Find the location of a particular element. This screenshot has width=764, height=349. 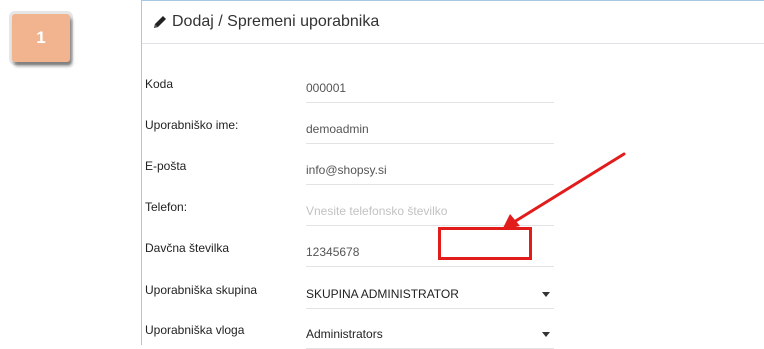

tax-number-label: Davčna številka is located at coordinates (187, 248).